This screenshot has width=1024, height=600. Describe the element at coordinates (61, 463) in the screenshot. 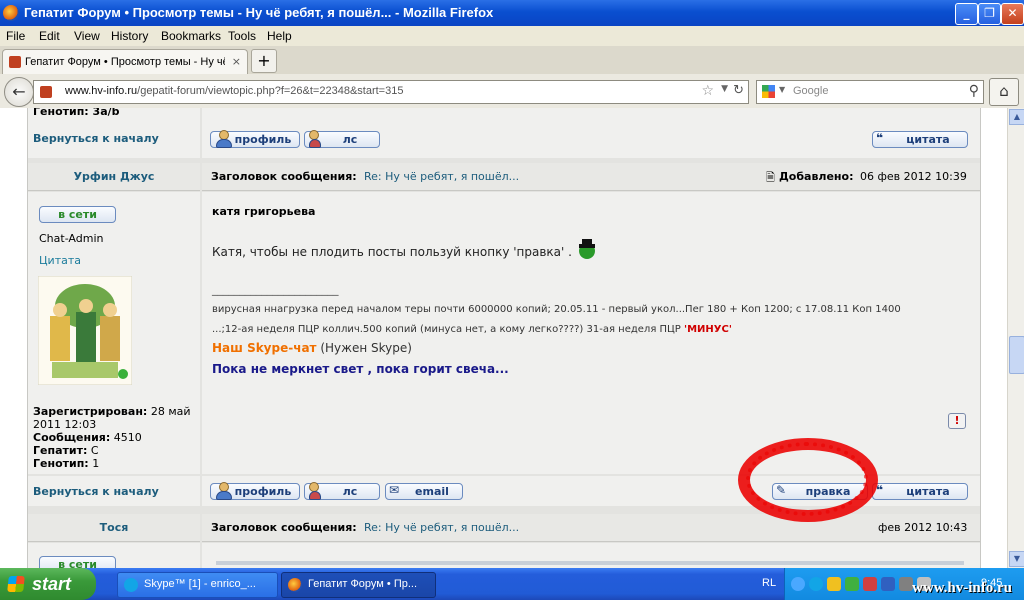

I see `genotype-label: Генотип:` at that location.